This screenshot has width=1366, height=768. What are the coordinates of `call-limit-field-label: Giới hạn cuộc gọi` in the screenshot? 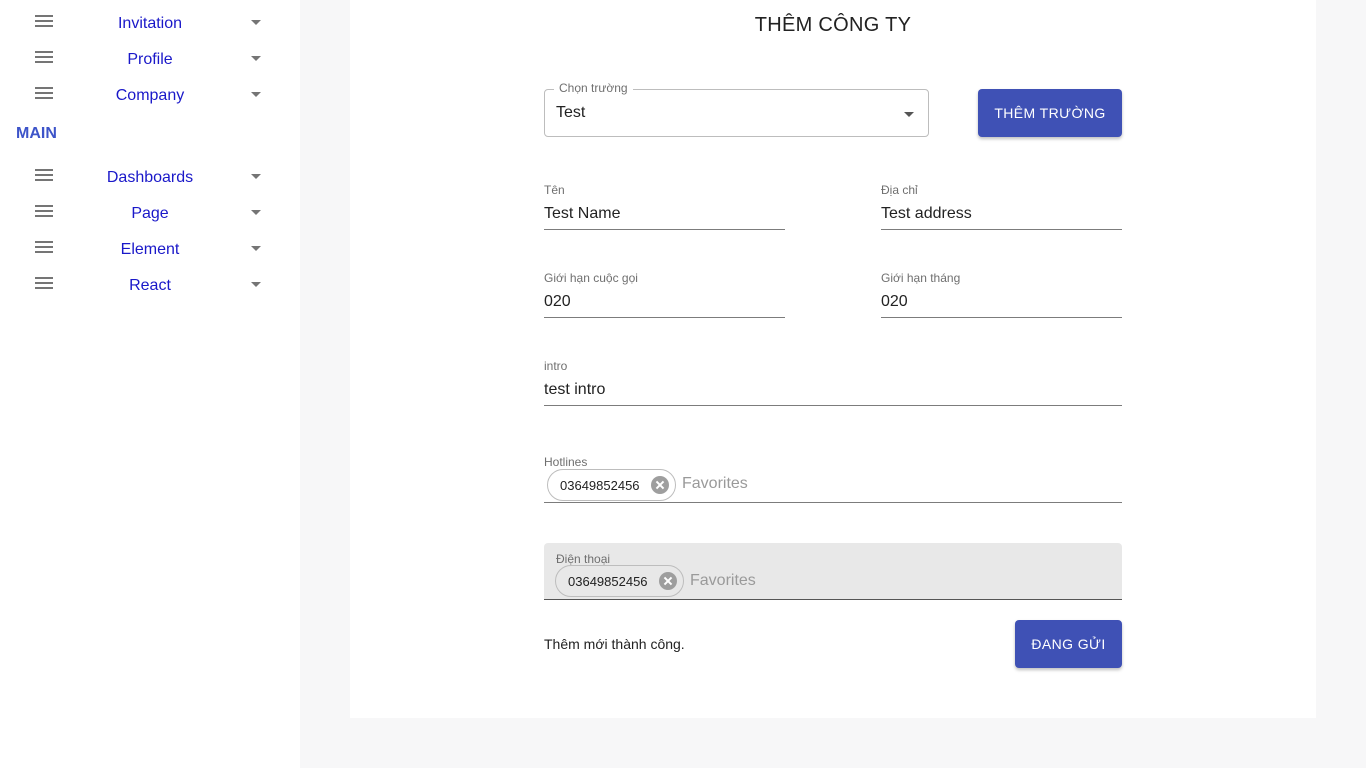 It's located at (591, 278).